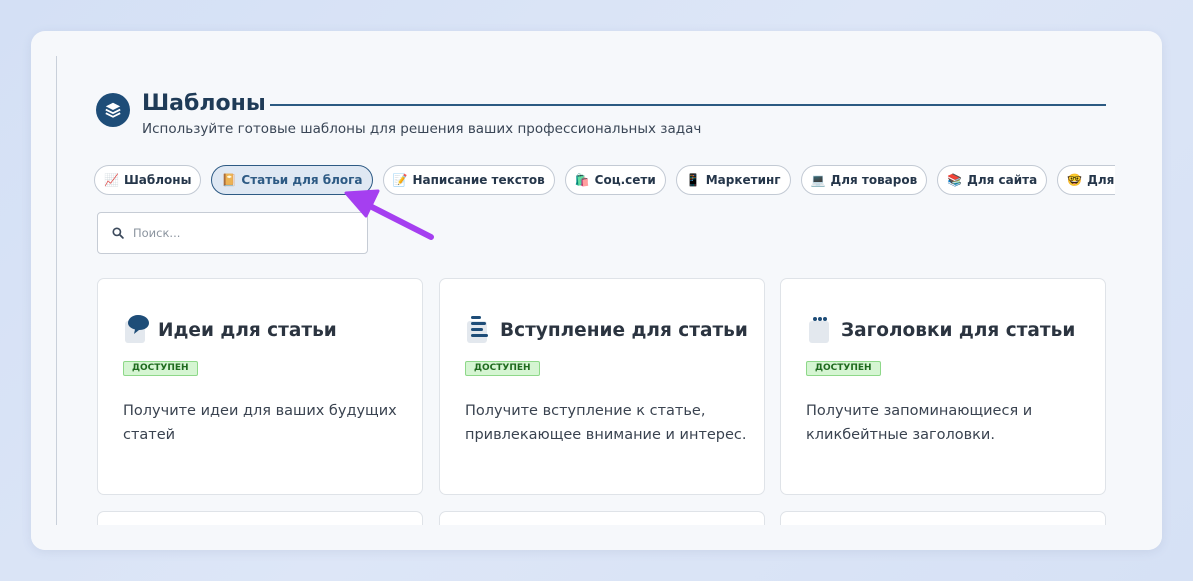 Image resolution: width=1193 pixels, height=581 pixels. Describe the element at coordinates (693, 180) in the screenshot. I see `mobile-phone-icon: 📱` at that location.